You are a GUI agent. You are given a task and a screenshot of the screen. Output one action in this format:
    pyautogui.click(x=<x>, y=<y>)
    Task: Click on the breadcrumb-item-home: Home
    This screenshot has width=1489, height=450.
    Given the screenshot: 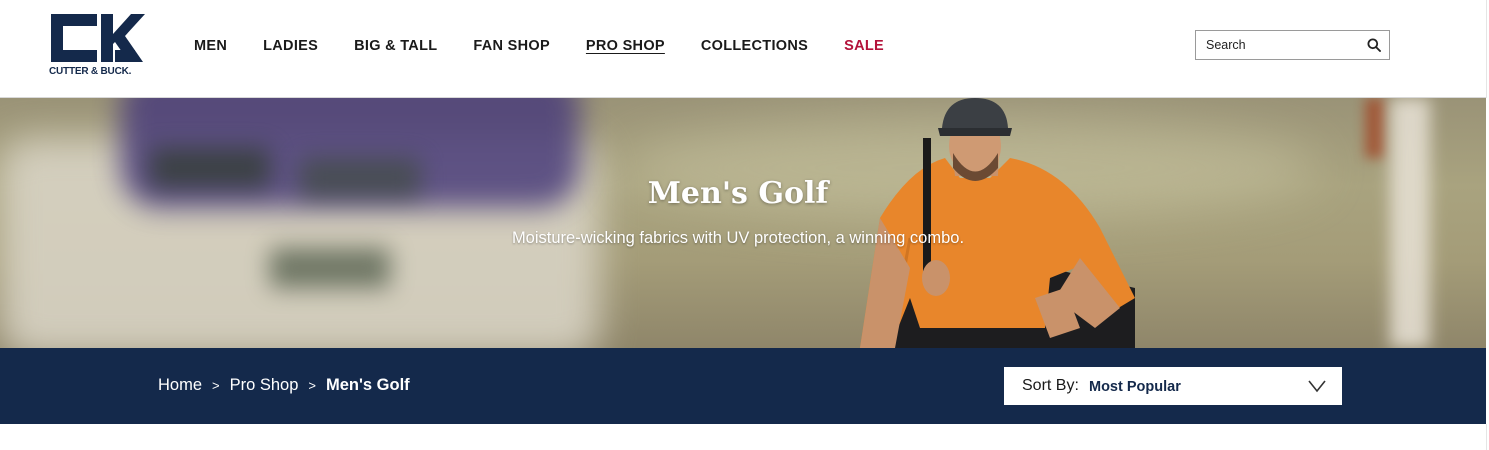 What is the action you would take?
    pyautogui.click(x=180, y=385)
    